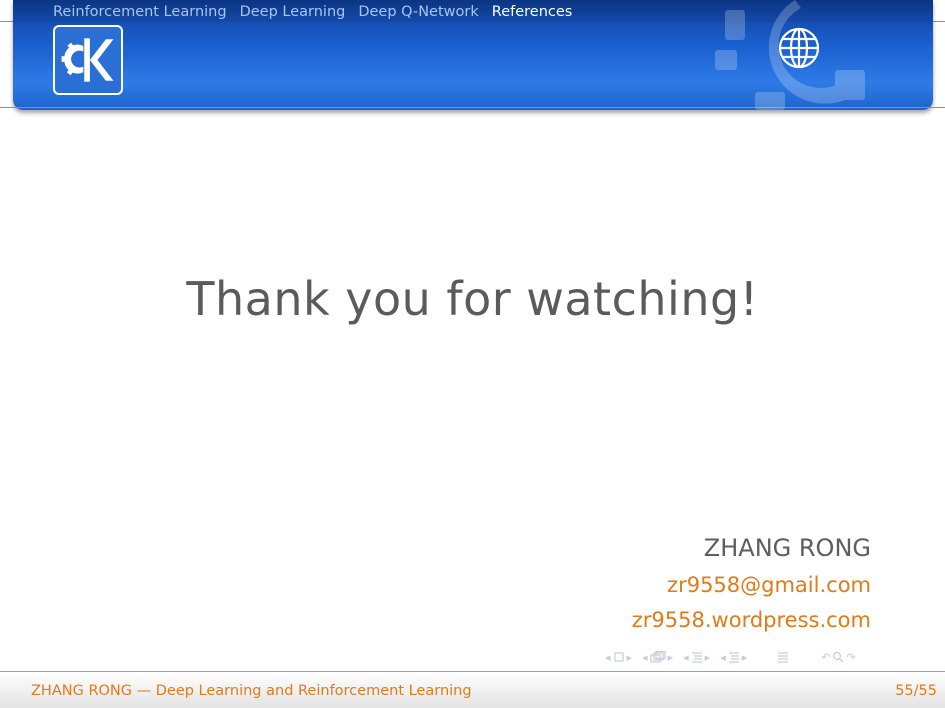 Image resolution: width=945 pixels, height=708 pixels. What do you see at coordinates (472, 299) in the screenshot?
I see `slide-title: Thank you for watching!` at bounding box center [472, 299].